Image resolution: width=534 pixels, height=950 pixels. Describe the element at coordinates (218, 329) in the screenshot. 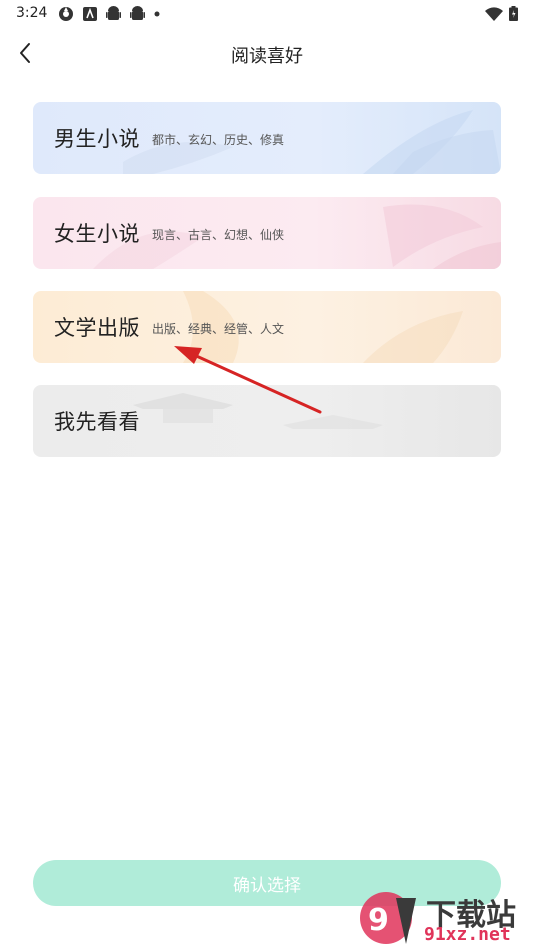

I see `card-subtitle: 出版、经典、经管、人文` at that location.